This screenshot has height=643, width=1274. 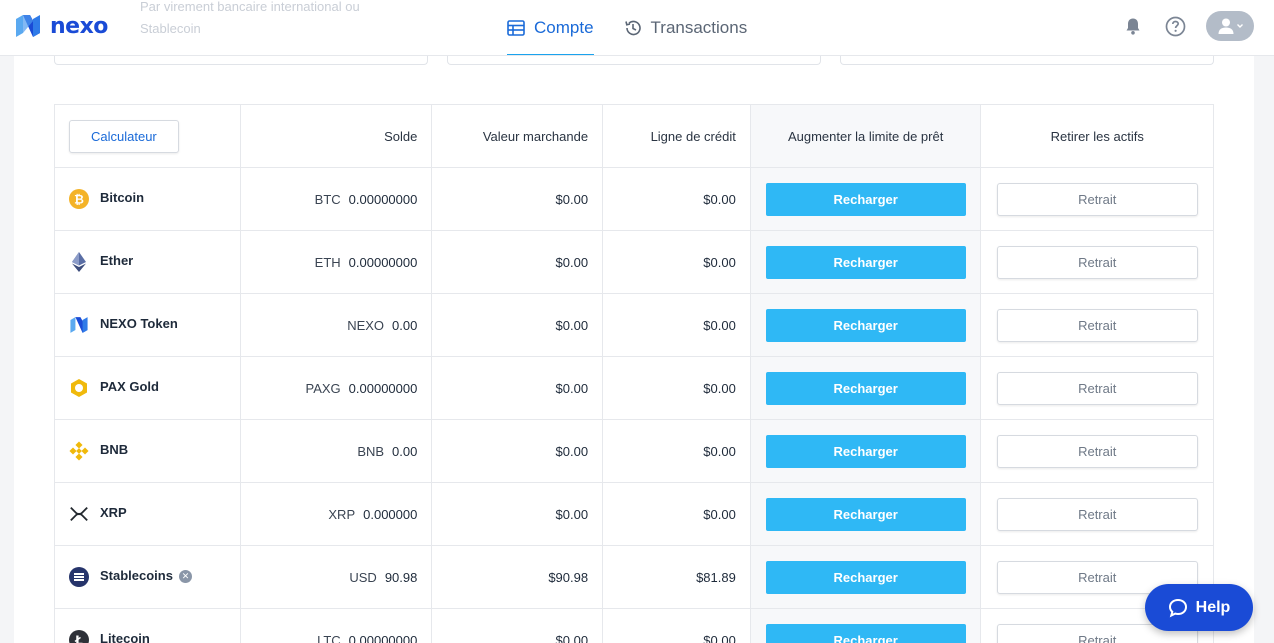 I want to click on header-asset-cell: Calculateur, so click(x=148, y=136).